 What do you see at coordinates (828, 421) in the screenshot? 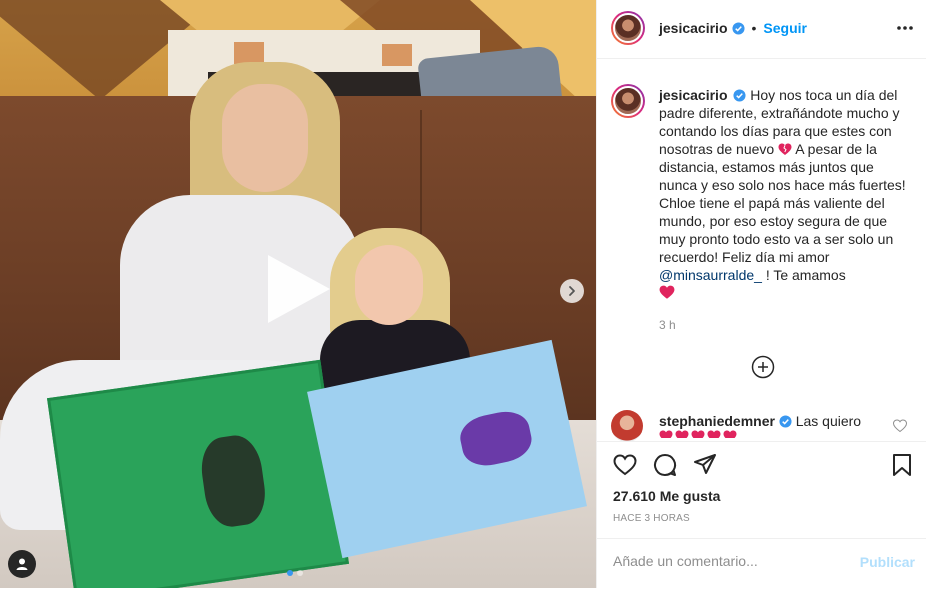
I see `comment-text: Las quiero` at bounding box center [828, 421].